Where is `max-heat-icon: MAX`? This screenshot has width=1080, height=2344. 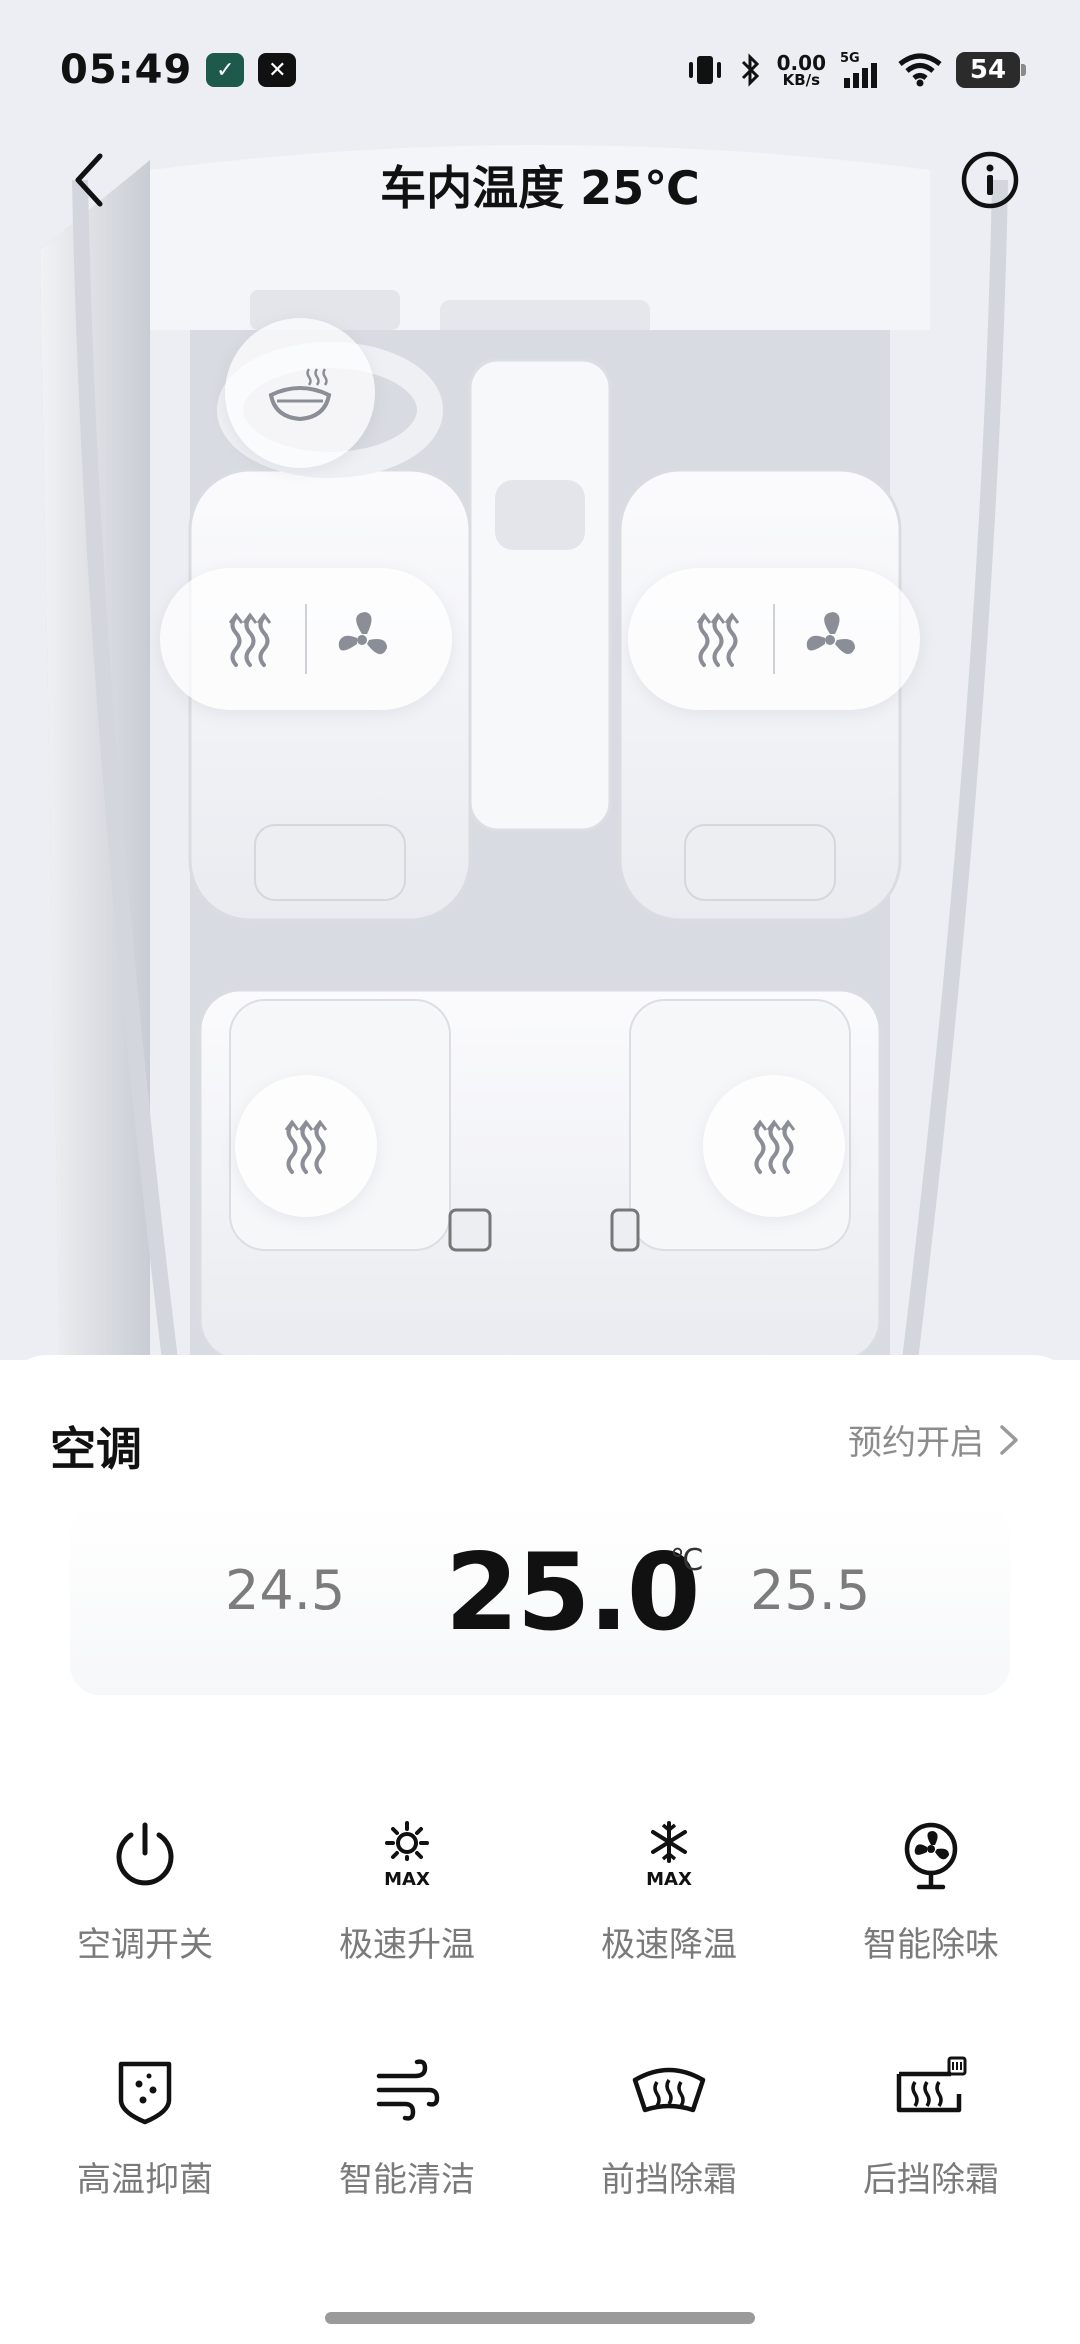
max-heat-icon: MAX is located at coordinates (407, 1855).